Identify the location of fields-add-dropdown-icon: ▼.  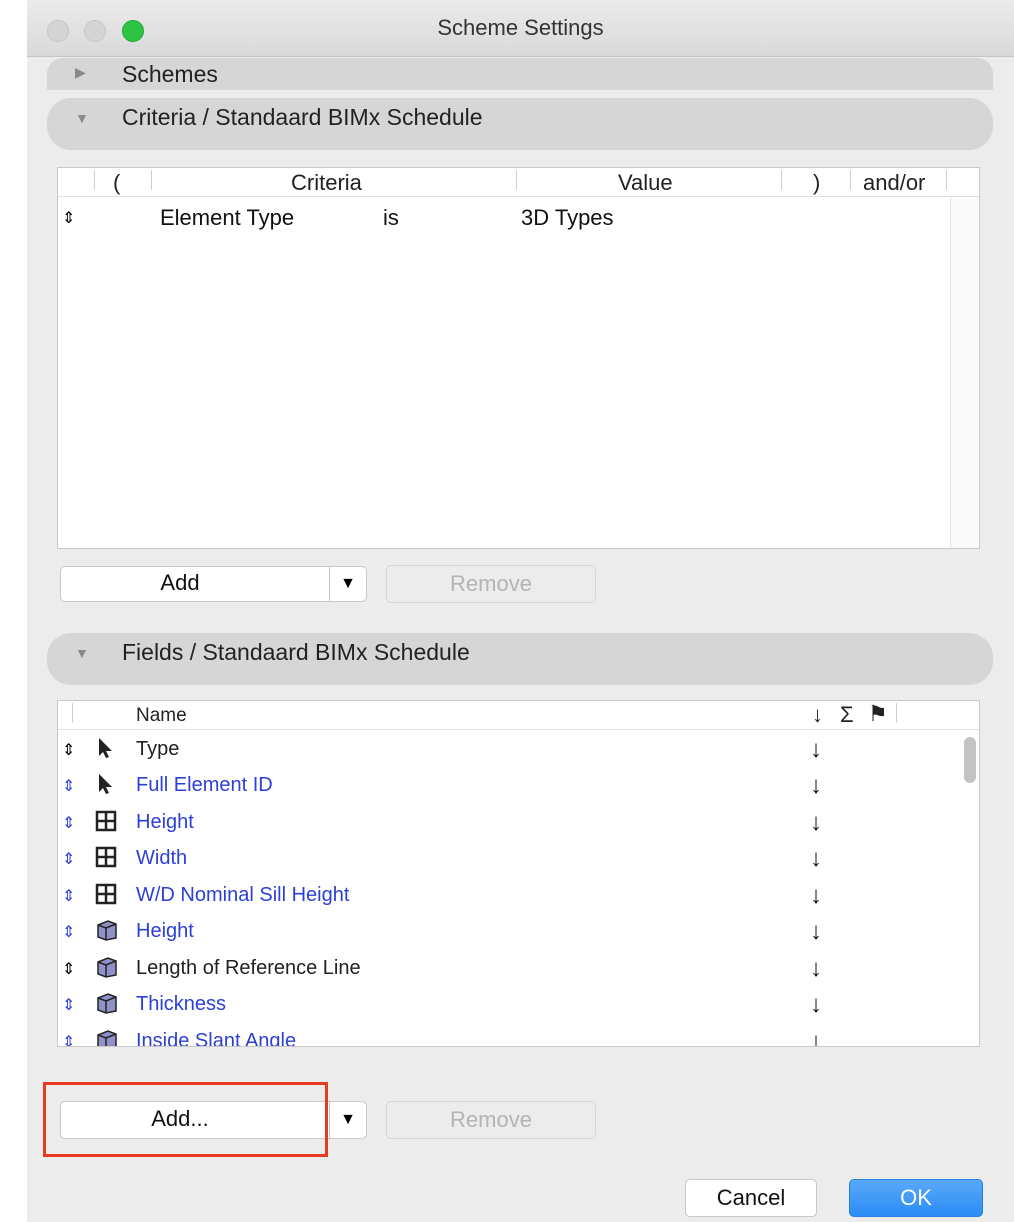
(348, 1120).